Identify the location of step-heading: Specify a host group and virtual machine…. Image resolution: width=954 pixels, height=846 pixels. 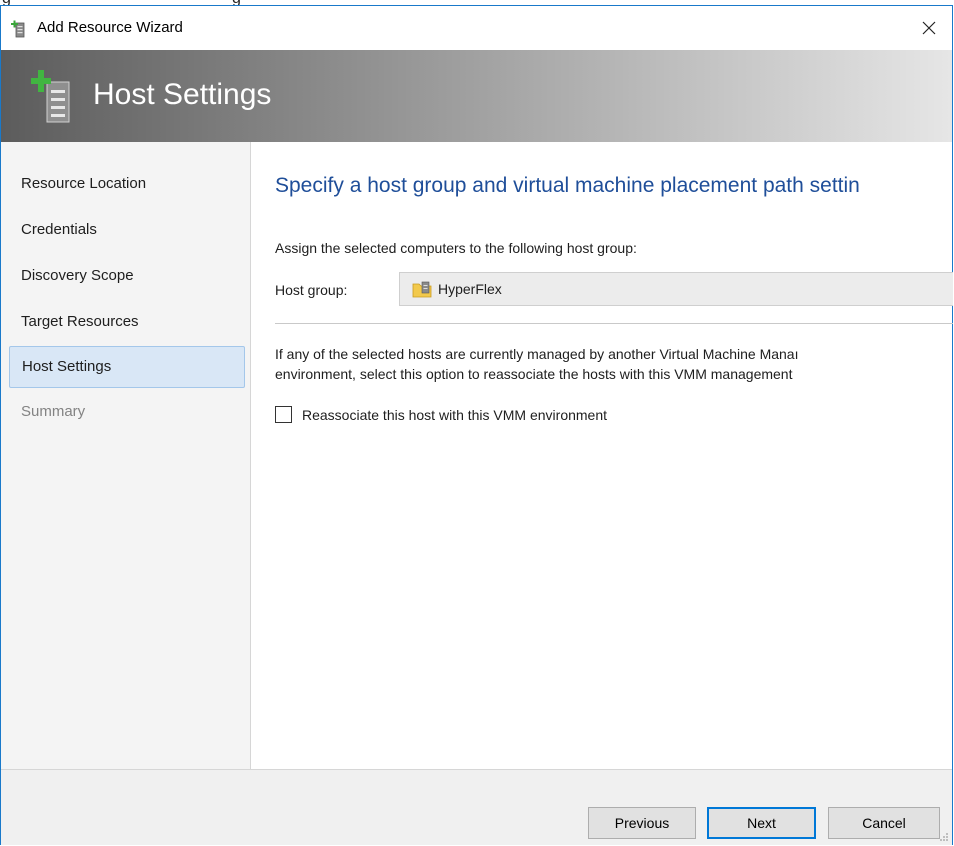
(567, 185).